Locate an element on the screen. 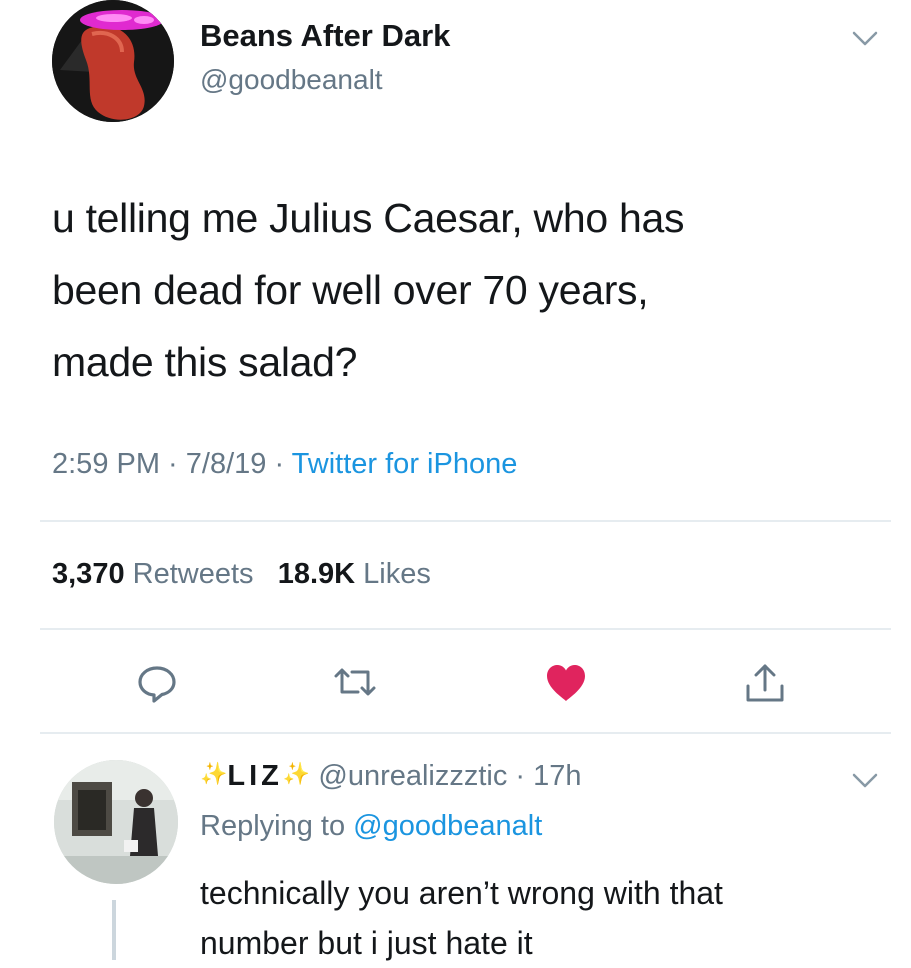  like-button is located at coordinates (566, 683).